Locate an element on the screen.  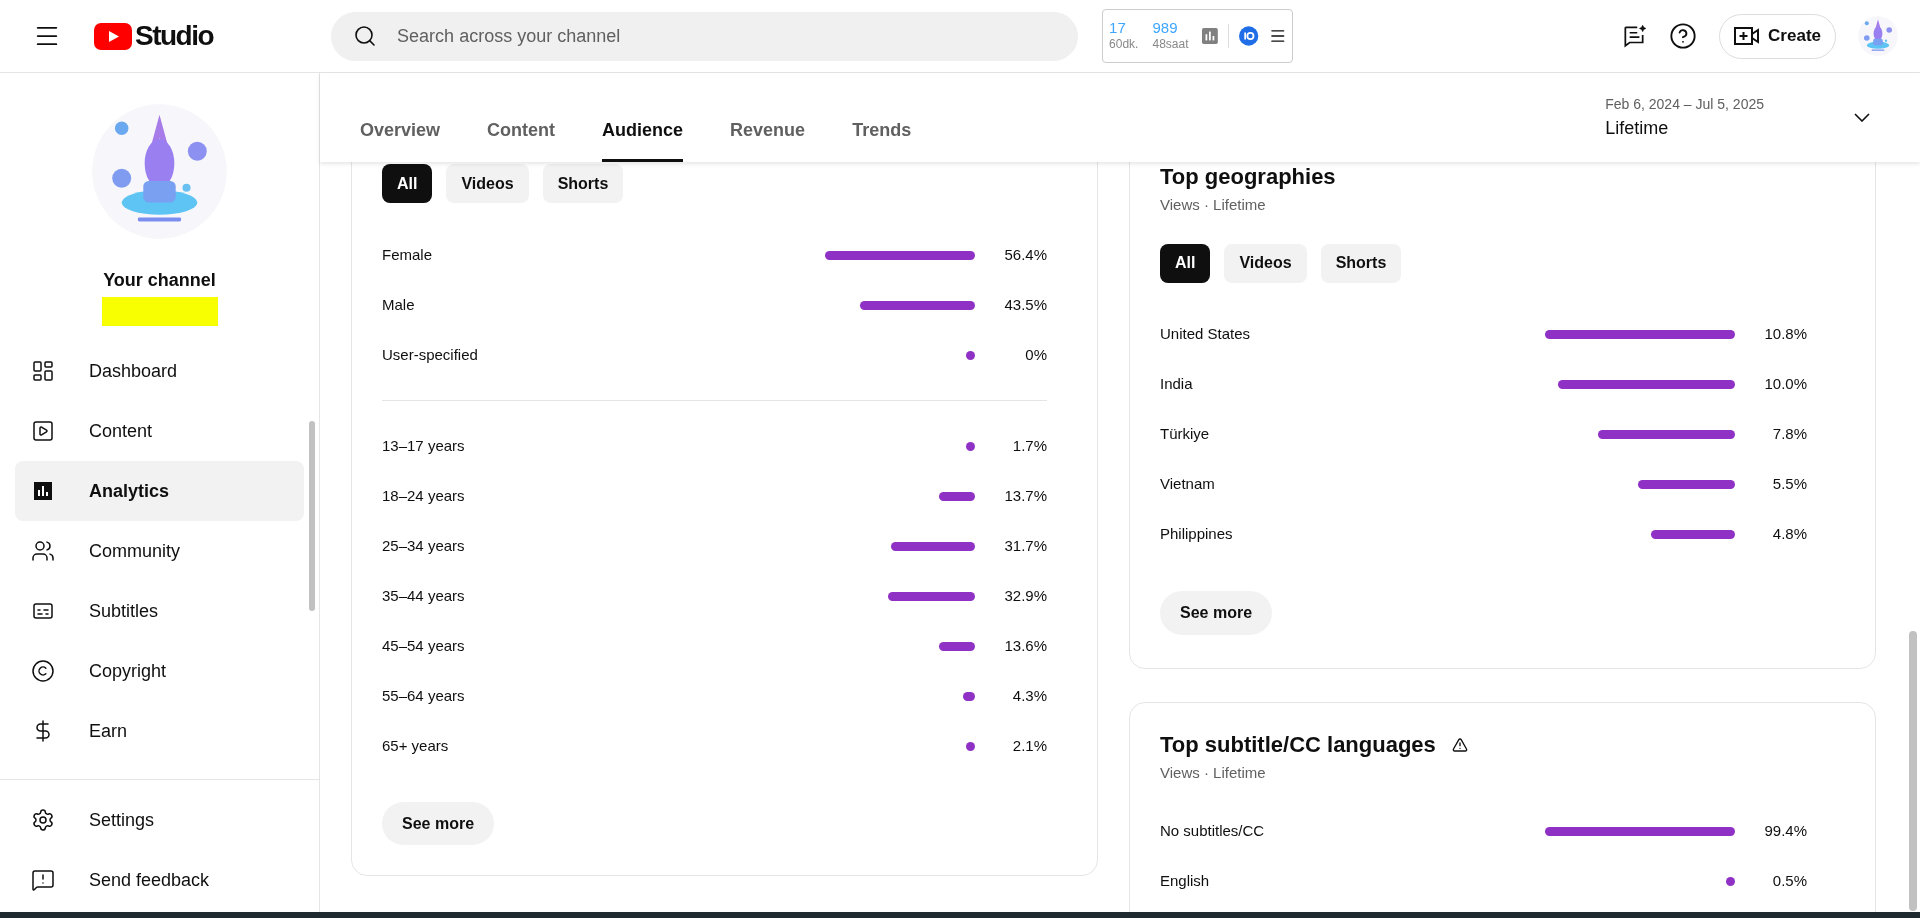
row-label: 18–24 years is located at coordinates (424, 495).